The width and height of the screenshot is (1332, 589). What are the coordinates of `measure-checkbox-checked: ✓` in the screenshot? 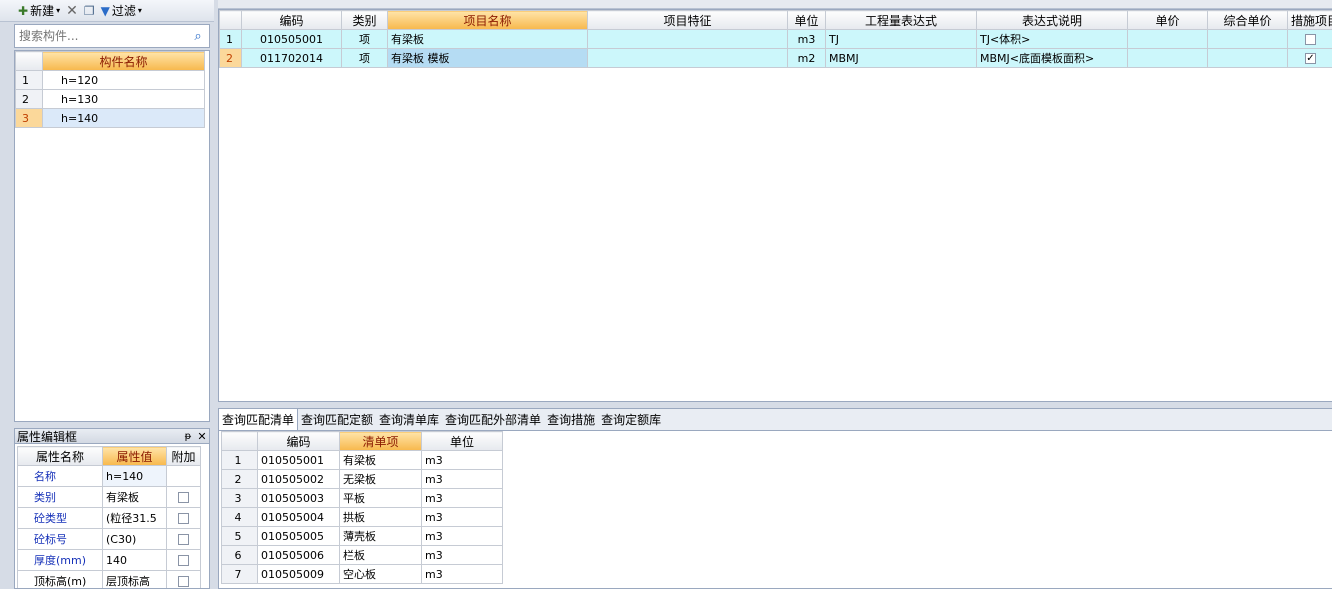 It's located at (1310, 58).